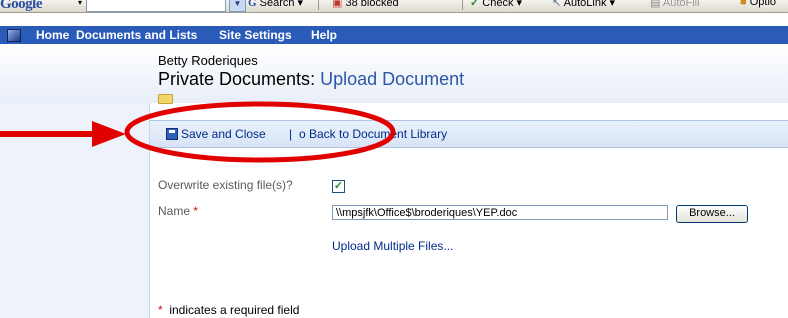  What do you see at coordinates (156, 6) in the screenshot?
I see `google-search-input` at bounding box center [156, 6].